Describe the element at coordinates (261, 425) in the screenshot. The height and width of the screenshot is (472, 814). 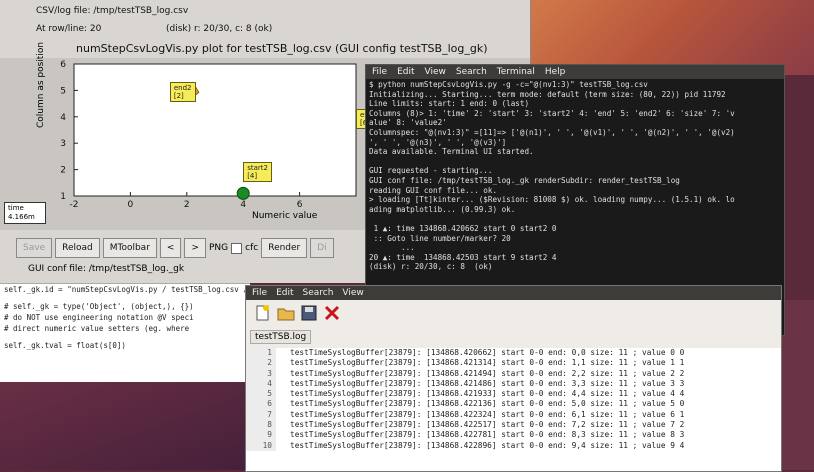
I see `line-number: 8` at that location.